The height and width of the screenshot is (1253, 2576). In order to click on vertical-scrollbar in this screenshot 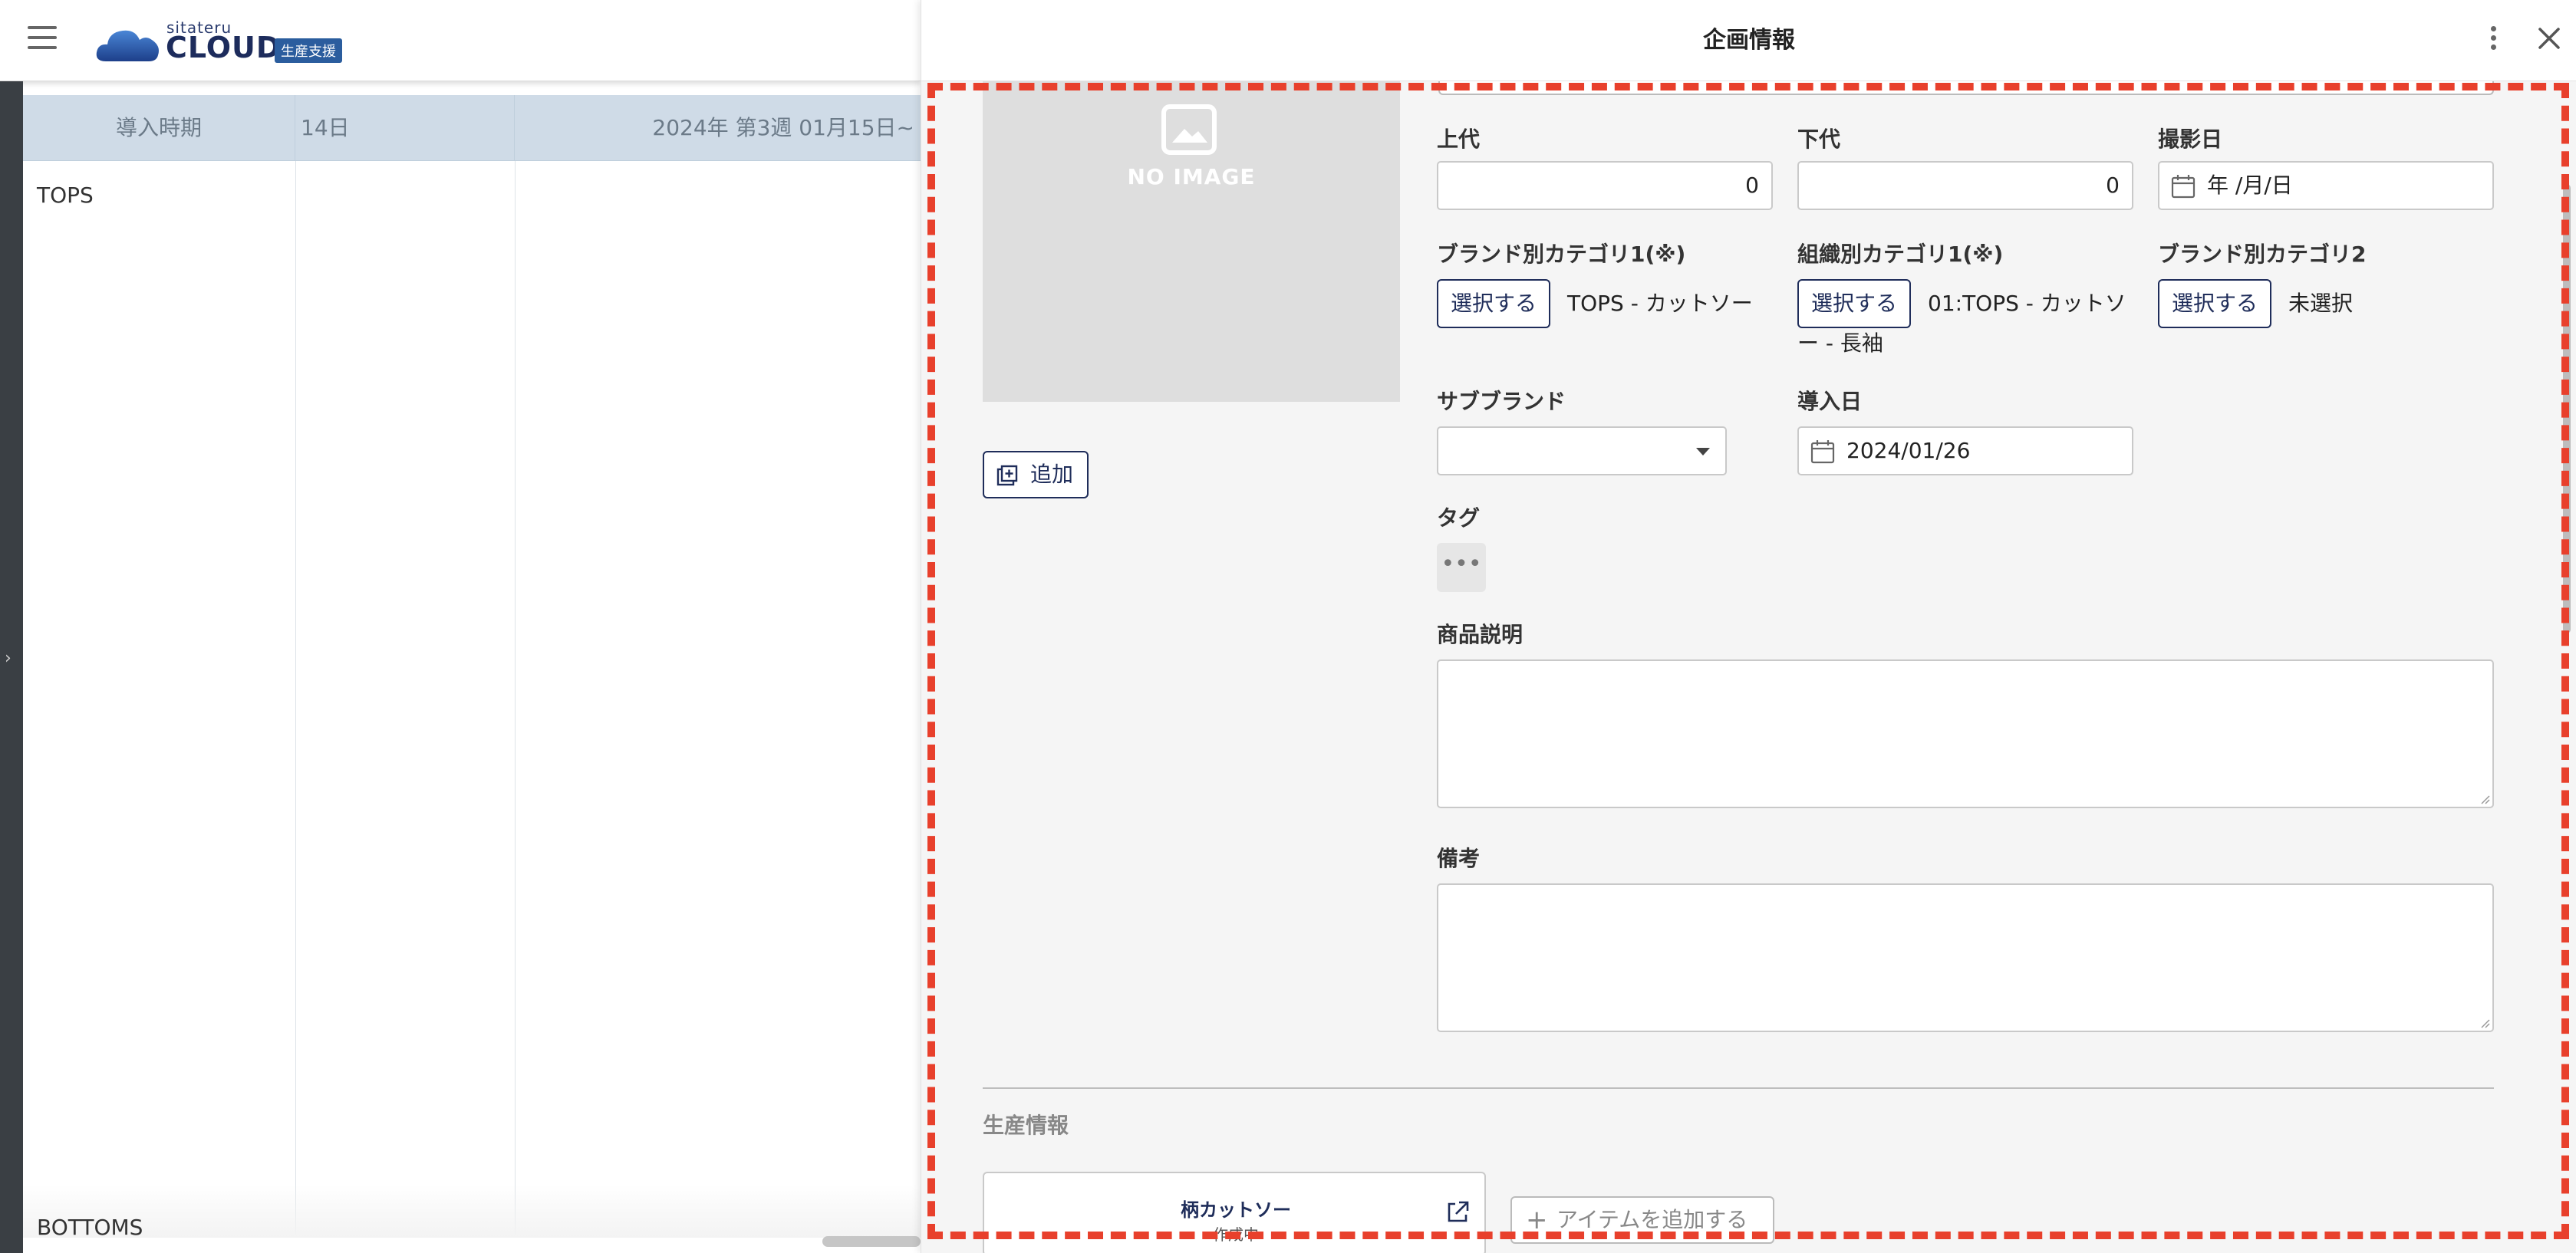, I will do `click(2567, 409)`.